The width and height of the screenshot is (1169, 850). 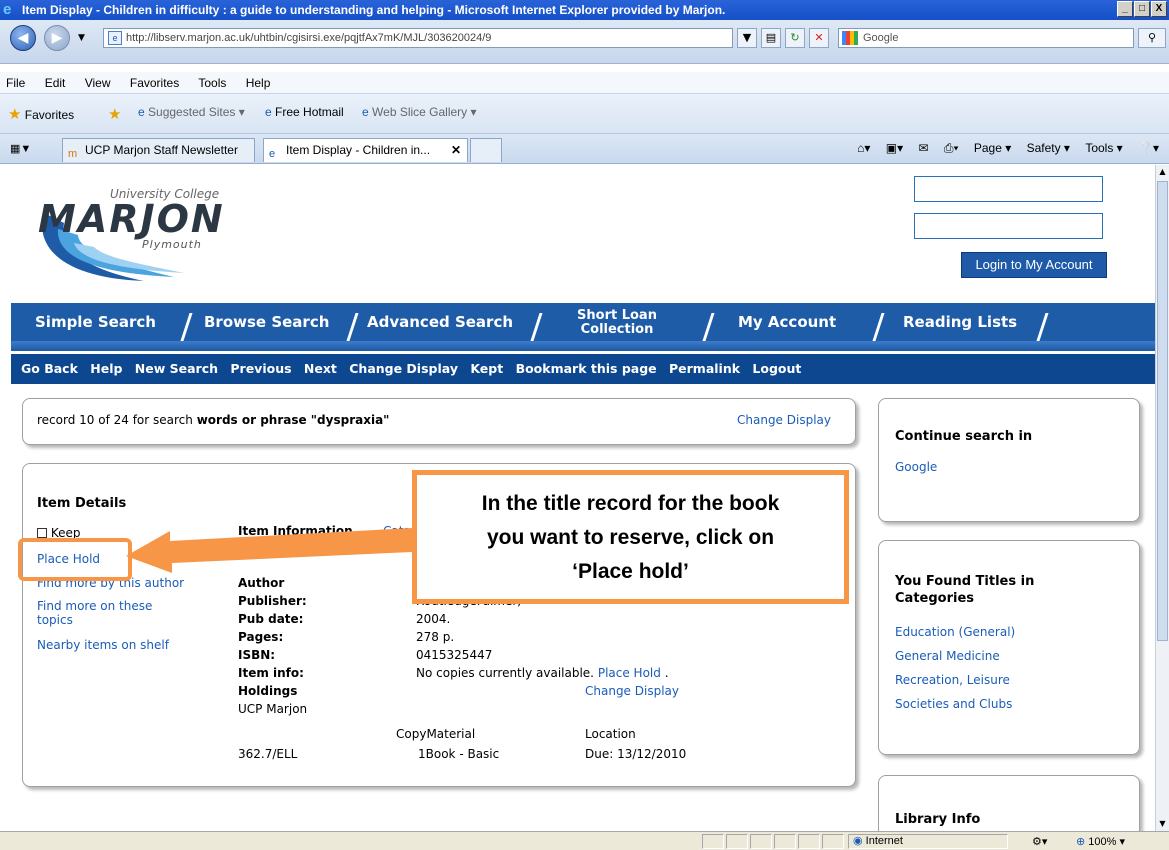 I want to click on safety-menu: Safety ▾, so click(x=1048, y=148).